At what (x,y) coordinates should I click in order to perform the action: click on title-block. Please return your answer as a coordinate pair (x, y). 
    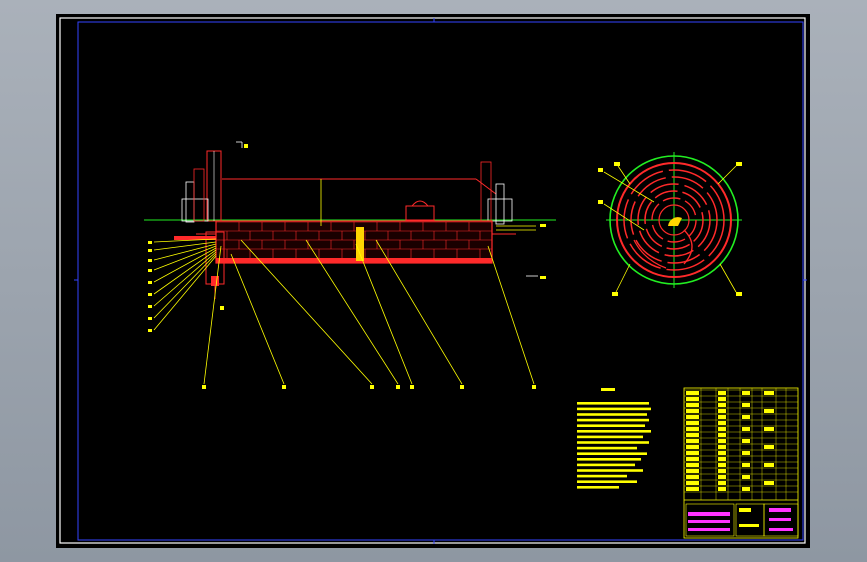
    Looking at the image, I should click on (741, 463).